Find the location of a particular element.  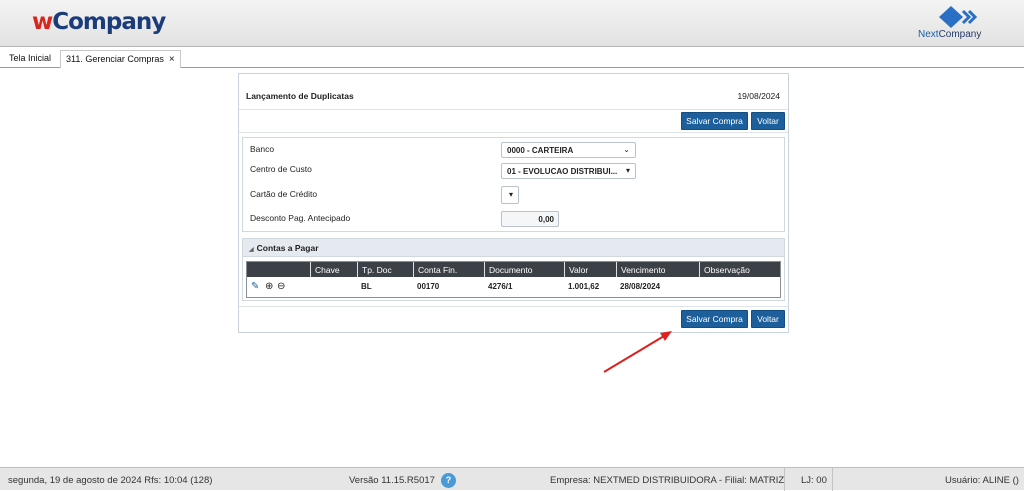

app-header: wCompany NextCompany is located at coordinates (512, 23).